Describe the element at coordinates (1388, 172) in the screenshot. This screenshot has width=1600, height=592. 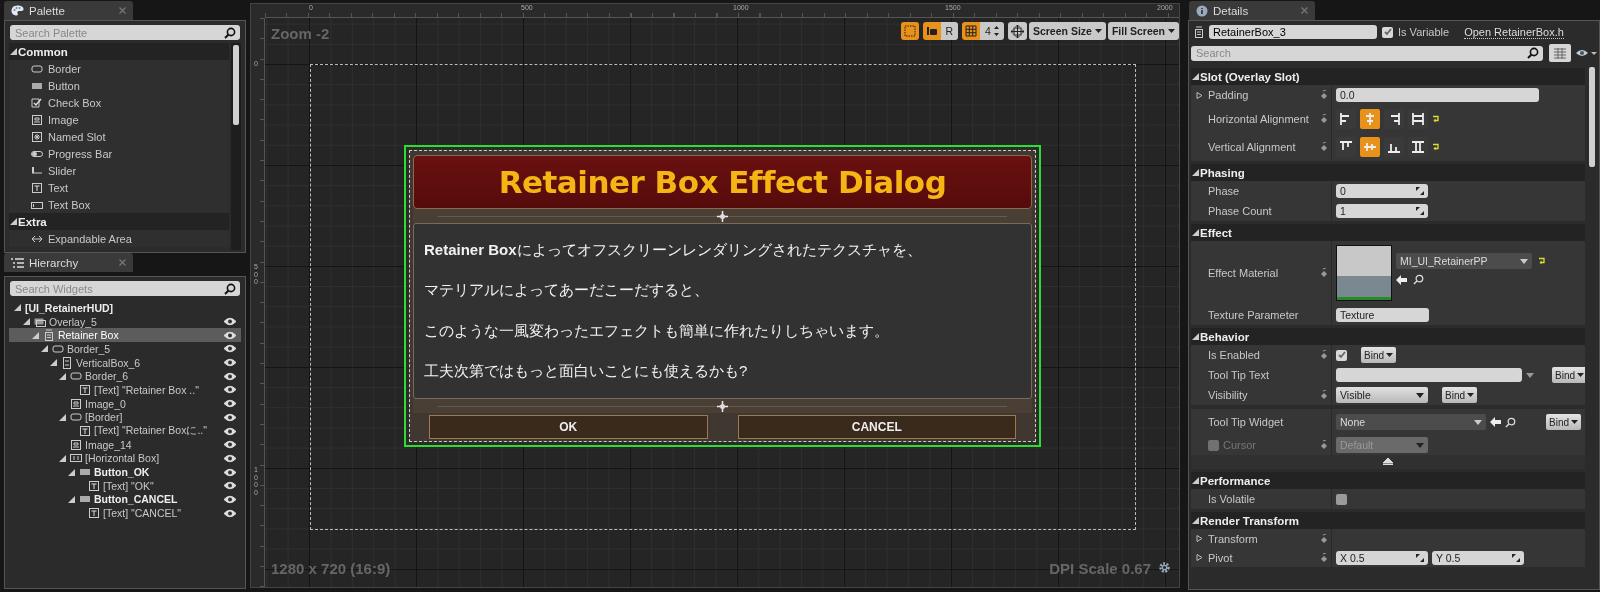
I see `section-header: Phasing` at that location.